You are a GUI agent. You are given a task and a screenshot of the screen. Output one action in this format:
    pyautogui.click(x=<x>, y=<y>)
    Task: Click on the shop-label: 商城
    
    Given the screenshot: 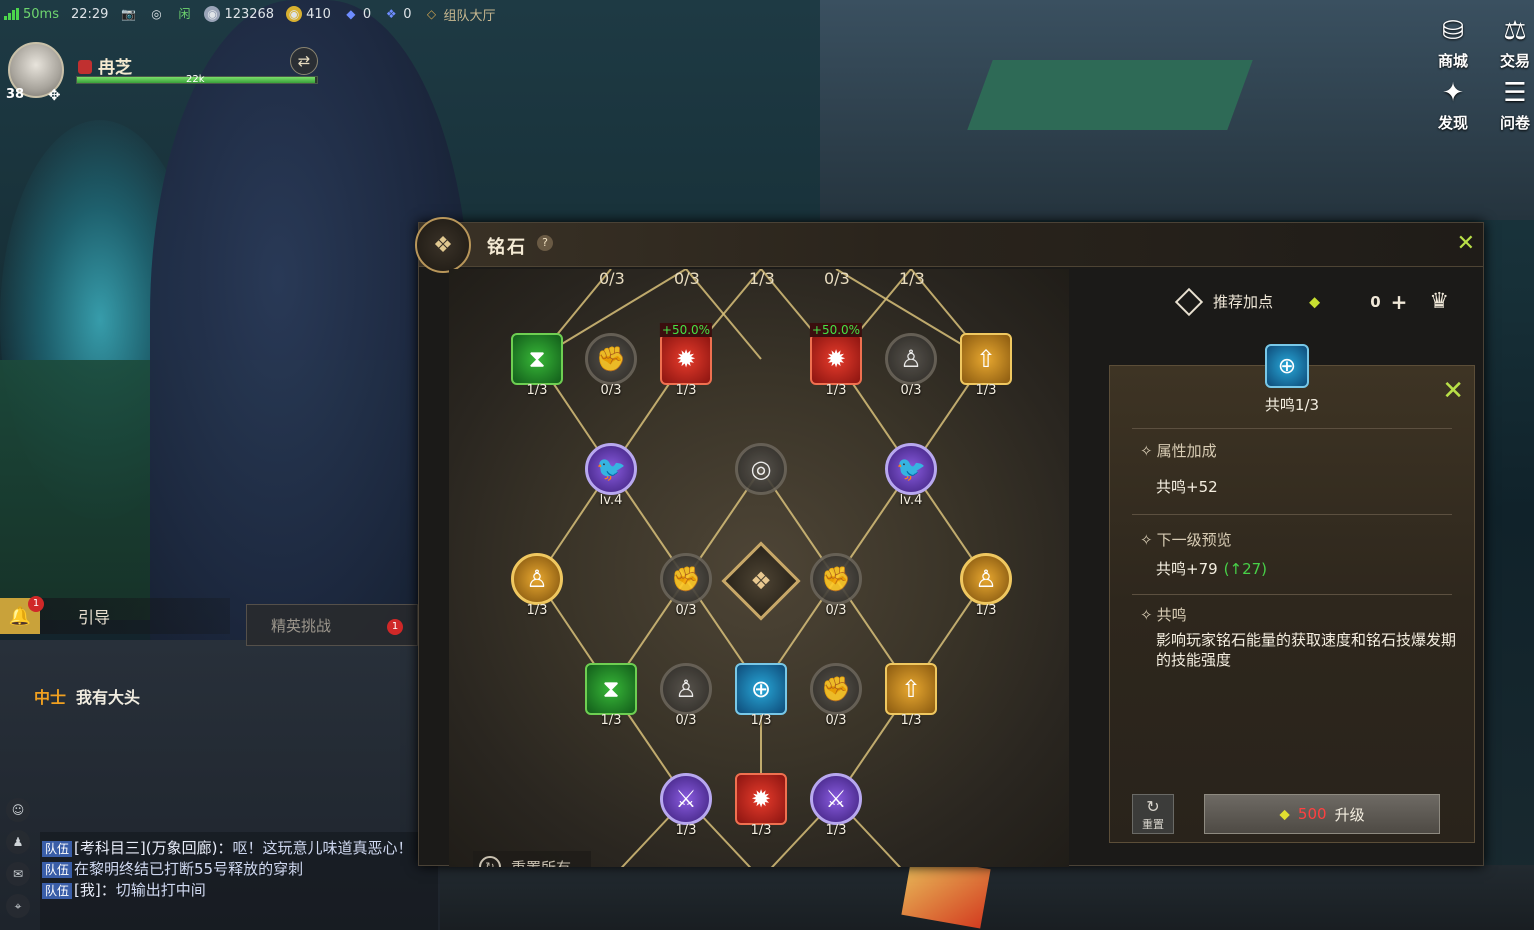 What is the action you would take?
    pyautogui.click(x=1453, y=61)
    